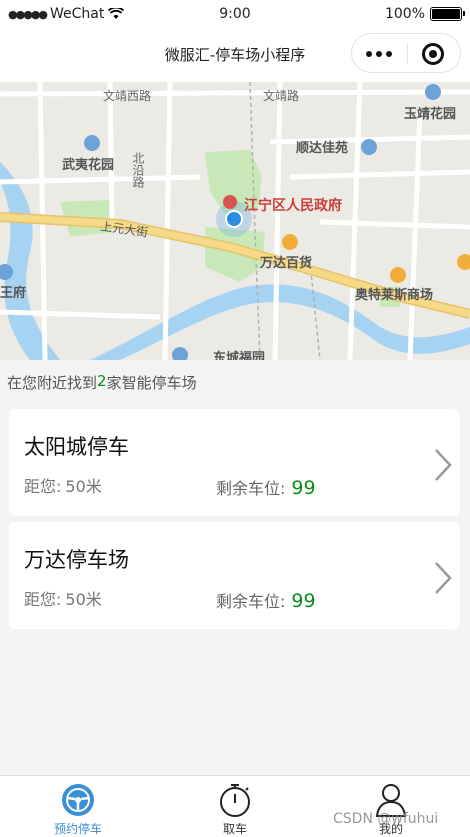 This screenshot has width=470, height=837. What do you see at coordinates (235, 800) in the screenshot?
I see `stopwatch-icon` at bounding box center [235, 800].